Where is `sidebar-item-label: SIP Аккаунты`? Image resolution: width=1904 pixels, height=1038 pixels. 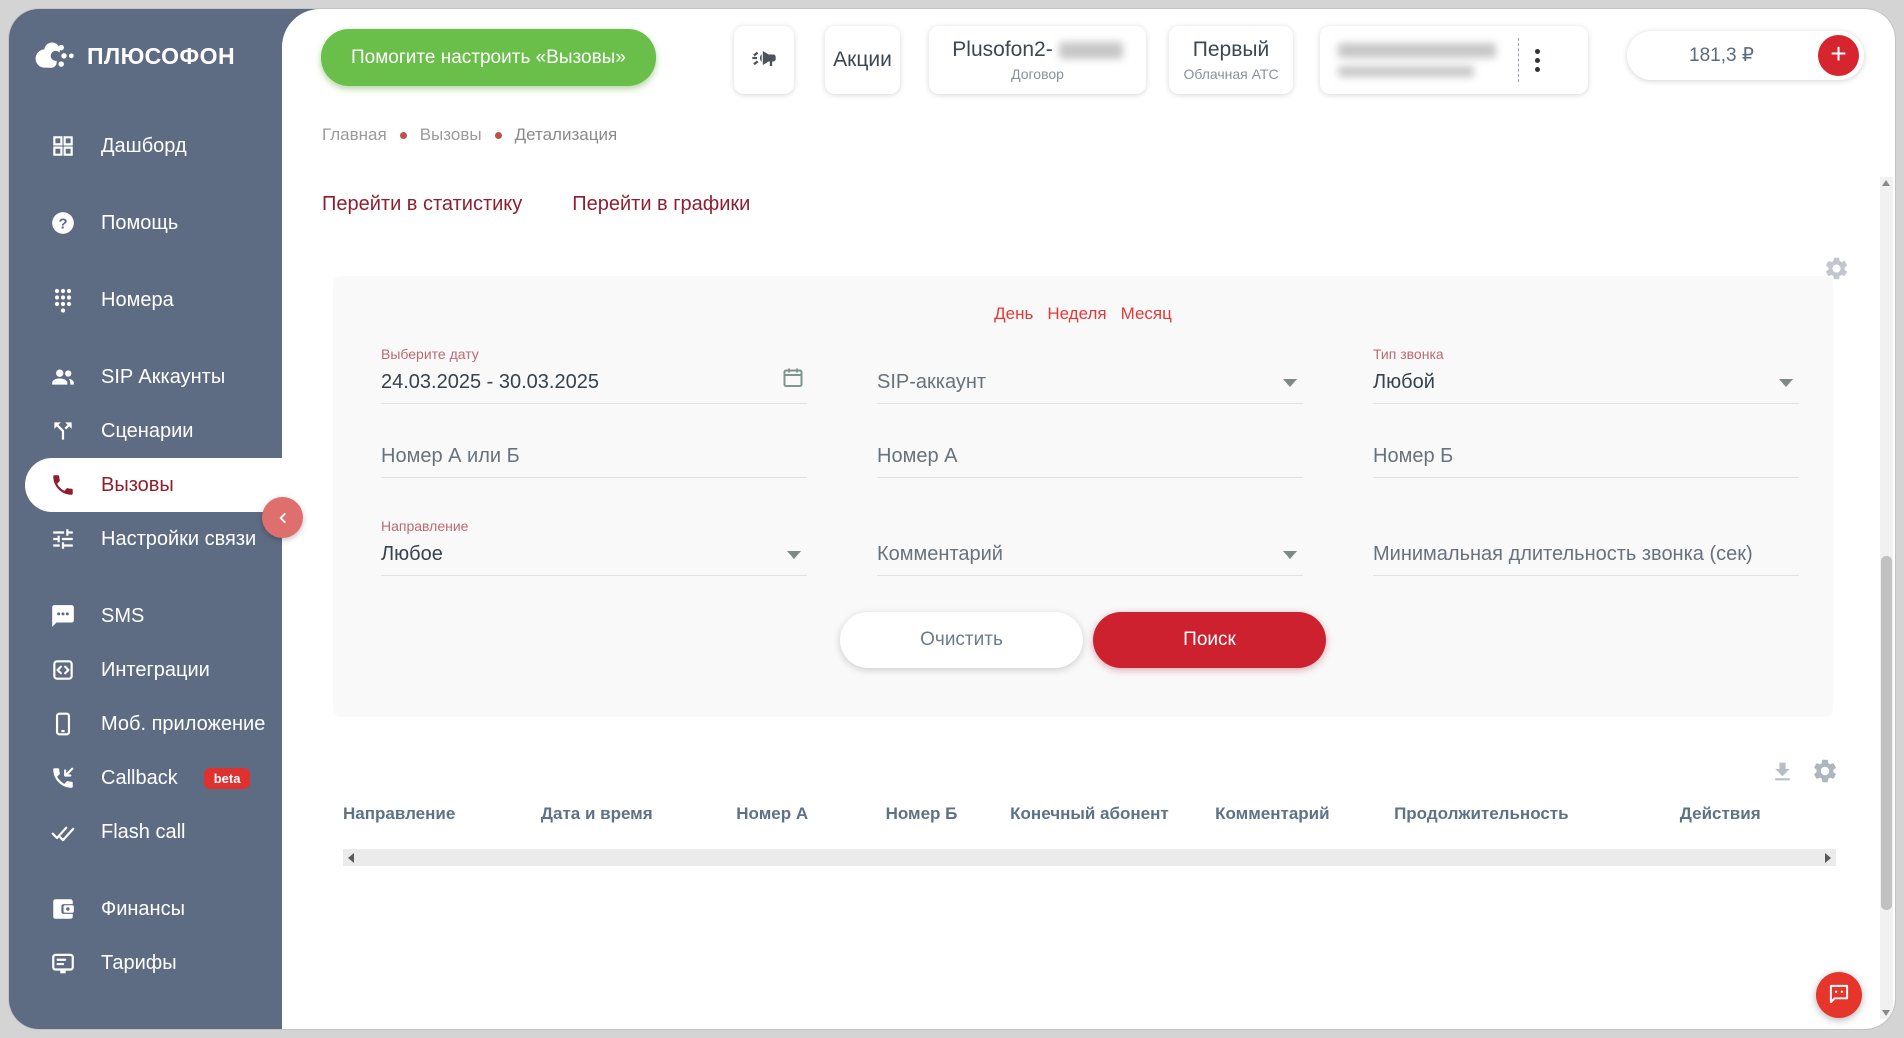 sidebar-item-label: SIP Аккаунты is located at coordinates (163, 376).